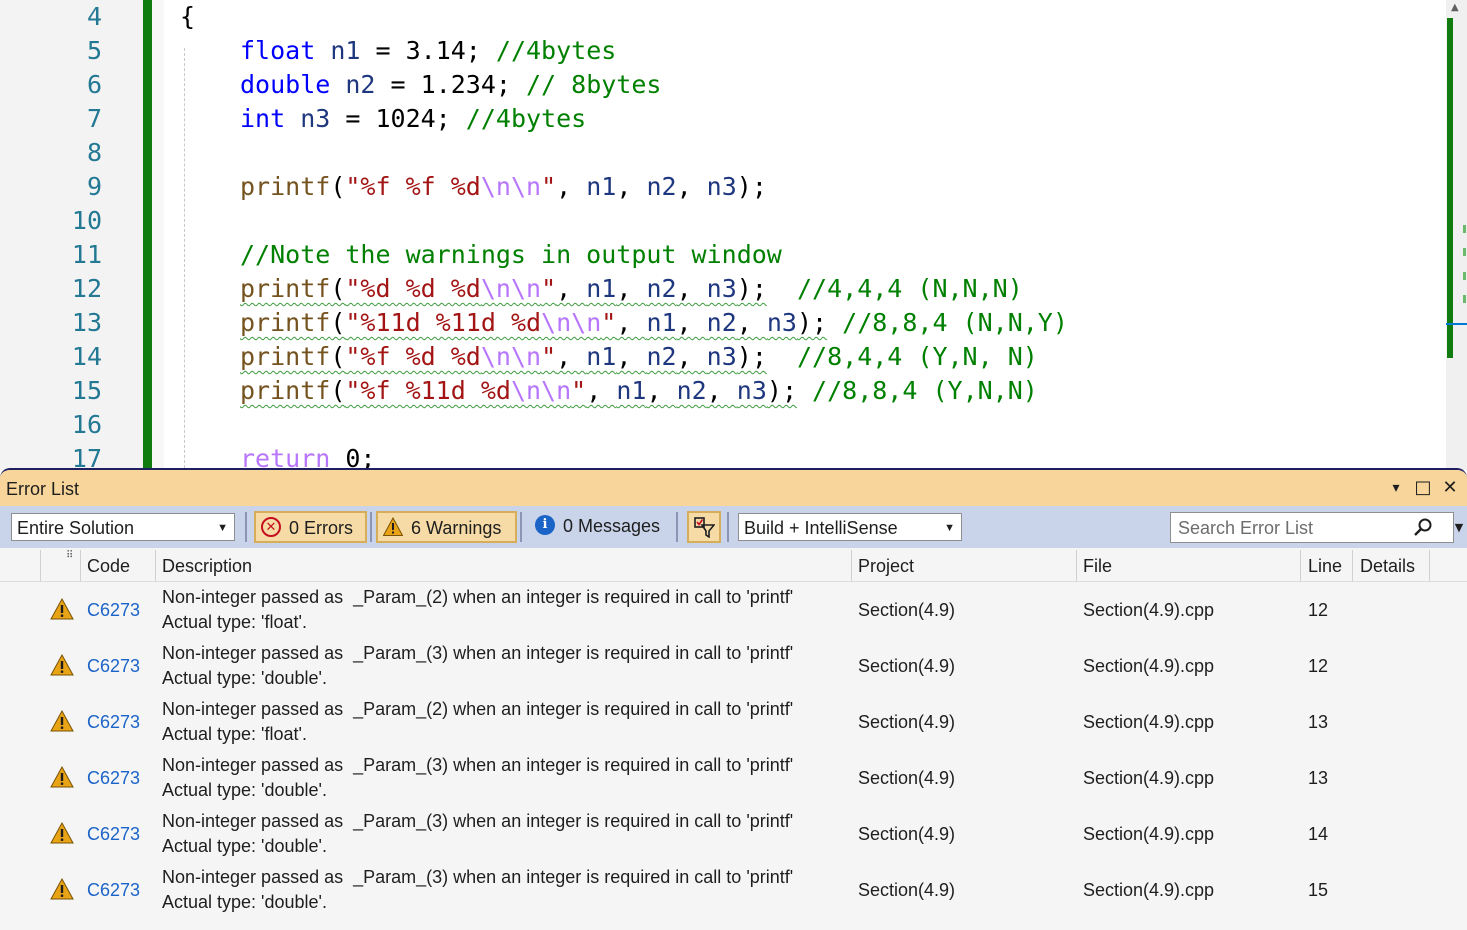 This screenshot has height=930, width=1467. Describe the element at coordinates (599, 527) in the screenshot. I see `messages-filter-button: i 0 Messages` at that location.